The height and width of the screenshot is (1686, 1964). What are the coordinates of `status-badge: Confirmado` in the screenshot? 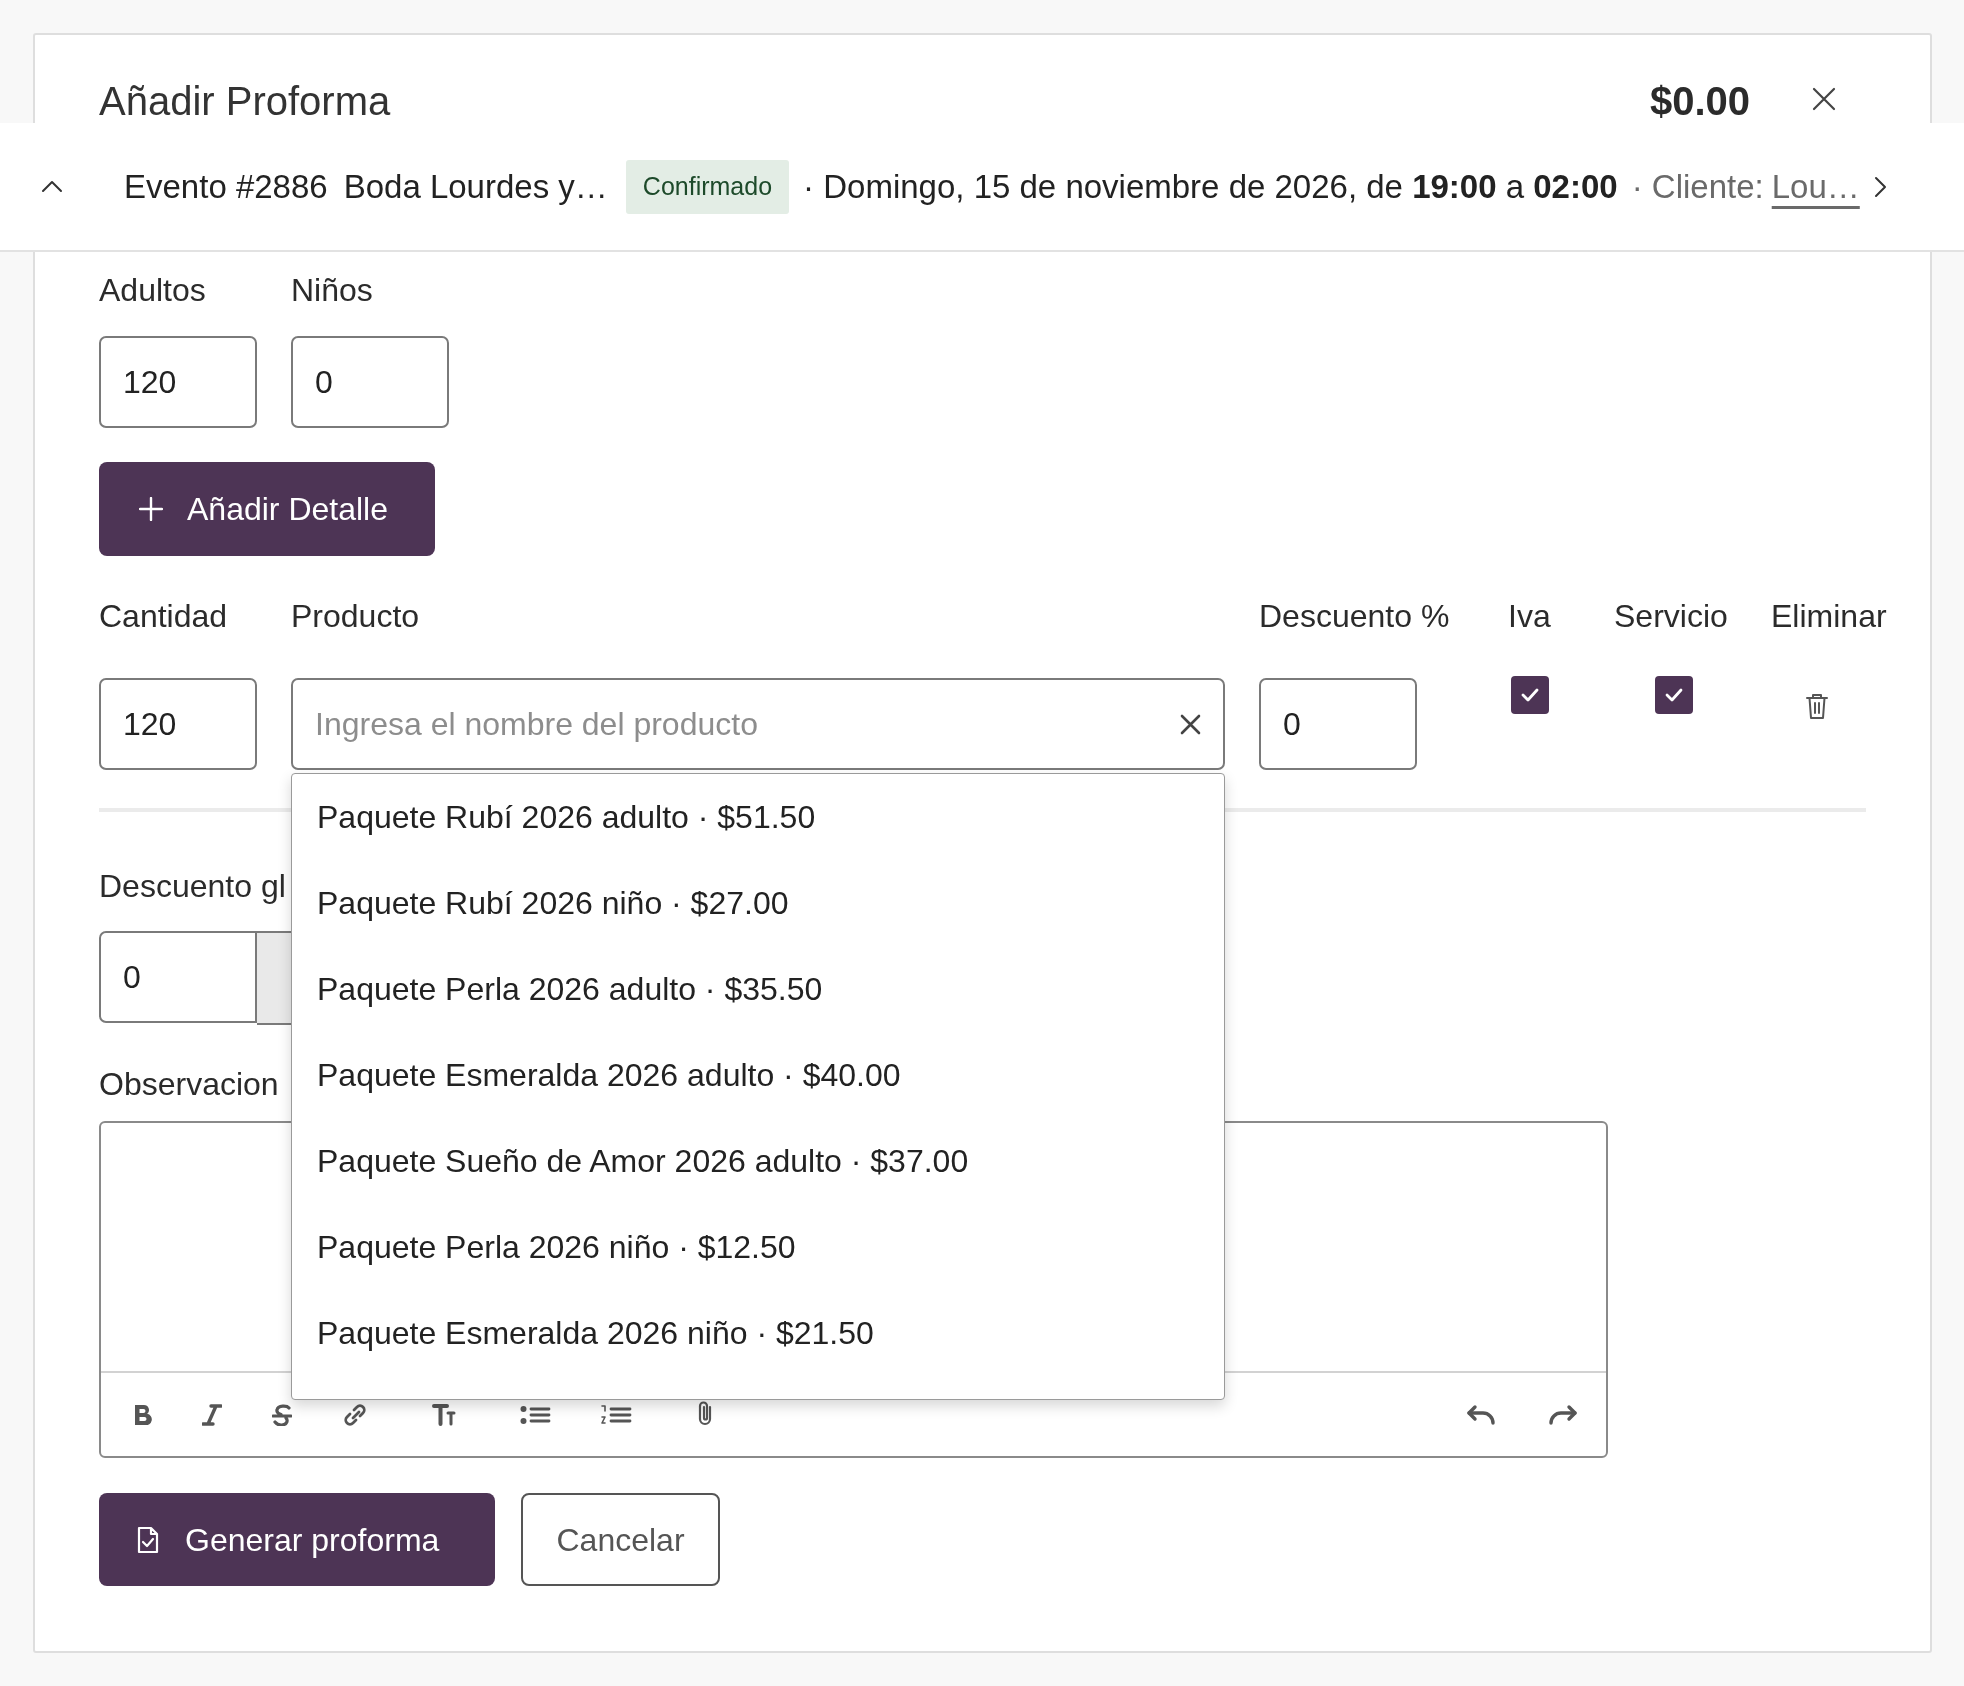 It's located at (707, 186).